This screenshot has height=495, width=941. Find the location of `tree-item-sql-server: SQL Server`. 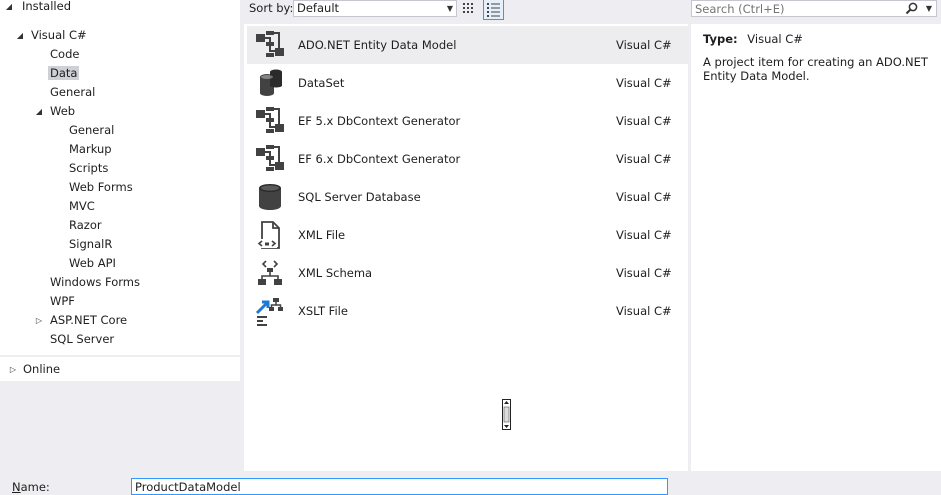

tree-item-sql-server: SQL Server is located at coordinates (82, 339).